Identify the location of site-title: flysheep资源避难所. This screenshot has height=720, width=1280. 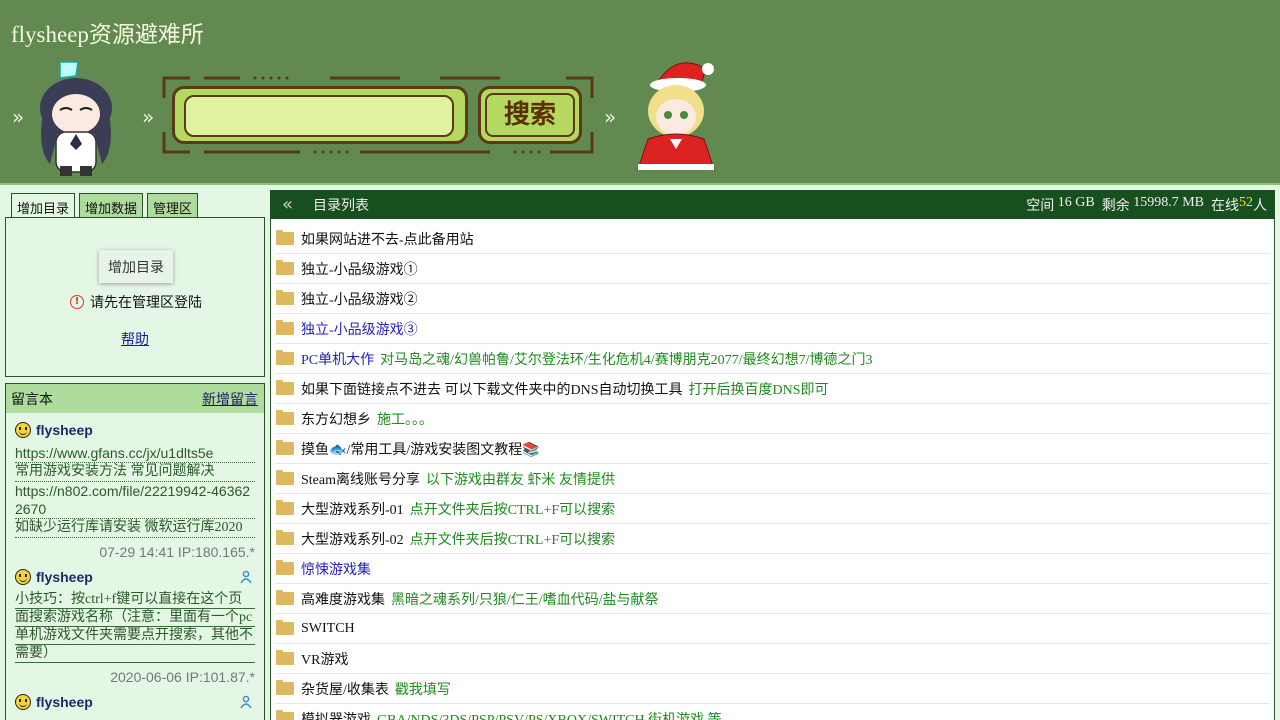
(107, 32).